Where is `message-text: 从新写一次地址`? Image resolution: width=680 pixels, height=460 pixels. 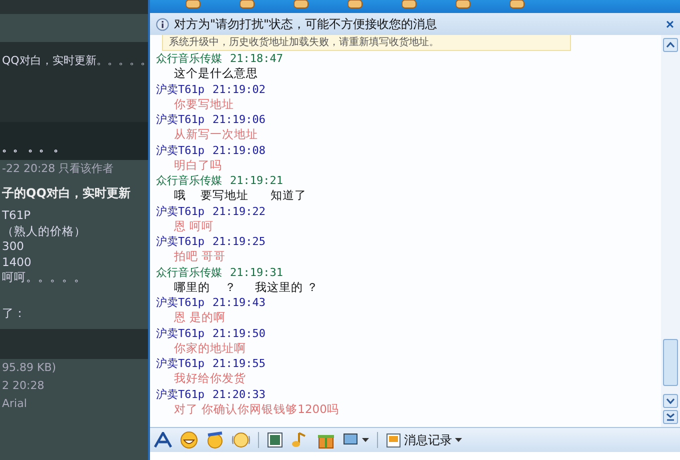 message-text: 从新写一次地址 is located at coordinates (216, 134).